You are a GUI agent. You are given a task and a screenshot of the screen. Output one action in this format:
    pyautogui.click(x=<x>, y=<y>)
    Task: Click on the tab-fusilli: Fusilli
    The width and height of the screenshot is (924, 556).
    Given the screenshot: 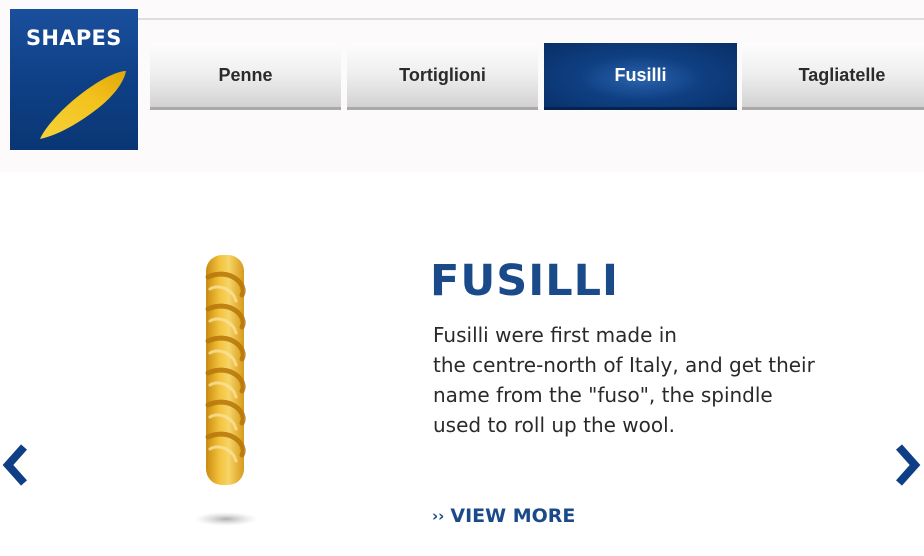 What is the action you would take?
    pyautogui.click(x=640, y=76)
    